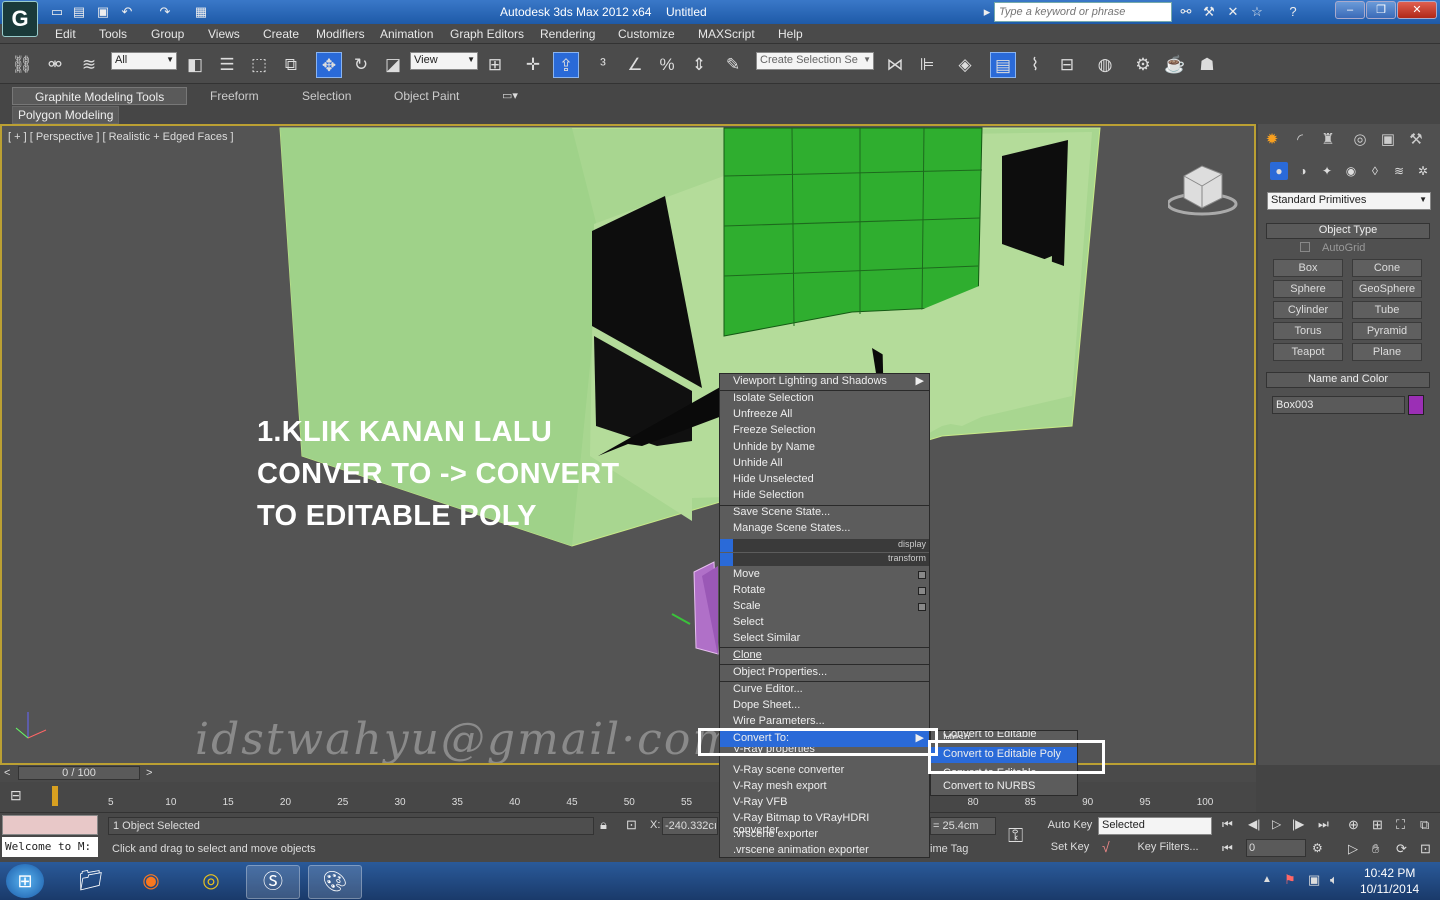 The image size is (1440, 900). What do you see at coordinates (1377, 825) in the screenshot?
I see `zoom-all-icon: ⊞` at bounding box center [1377, 825].